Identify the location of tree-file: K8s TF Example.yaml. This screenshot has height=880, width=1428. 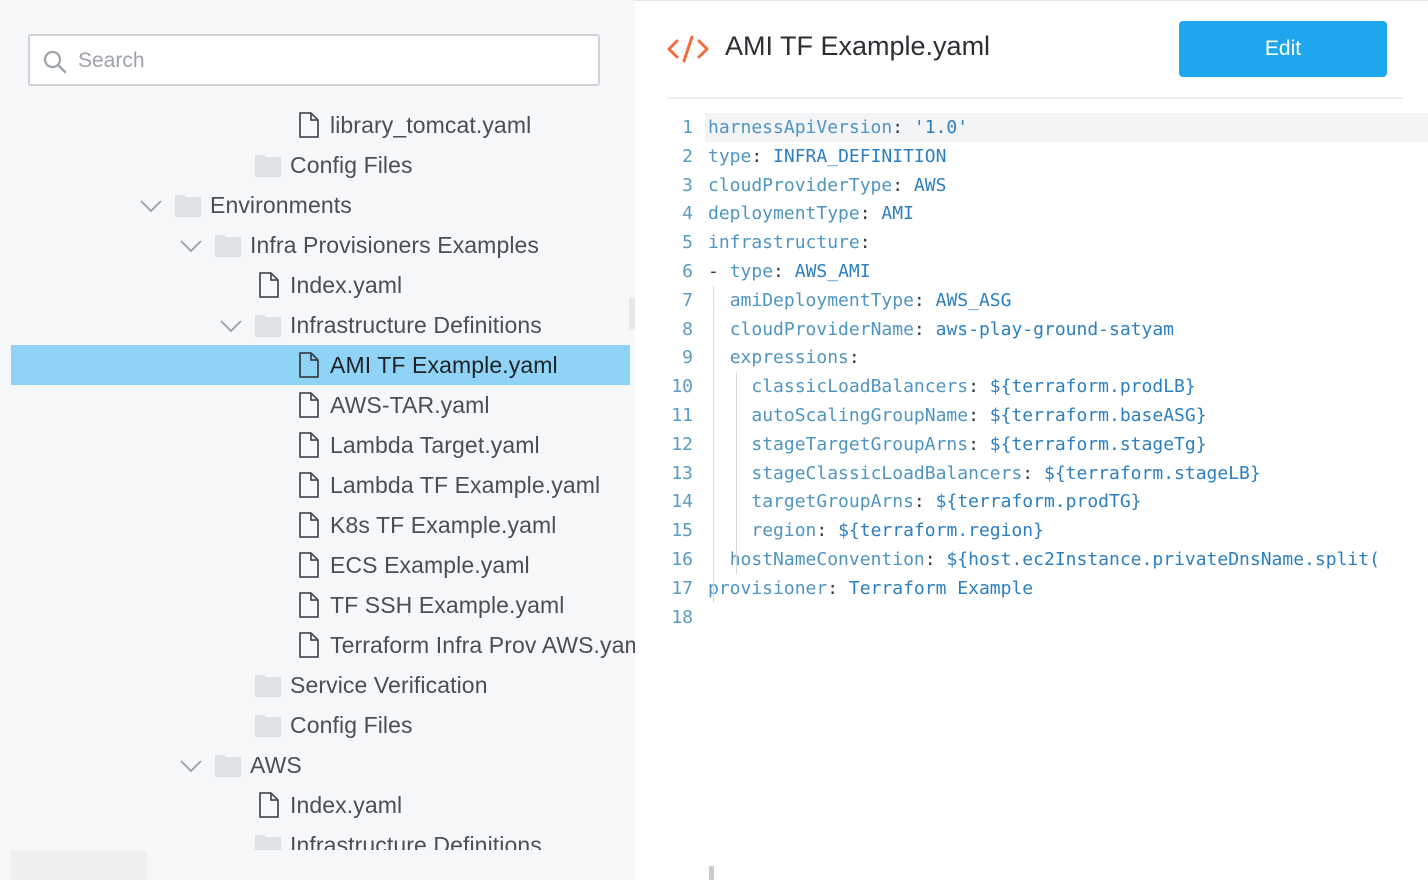
(320, 525).